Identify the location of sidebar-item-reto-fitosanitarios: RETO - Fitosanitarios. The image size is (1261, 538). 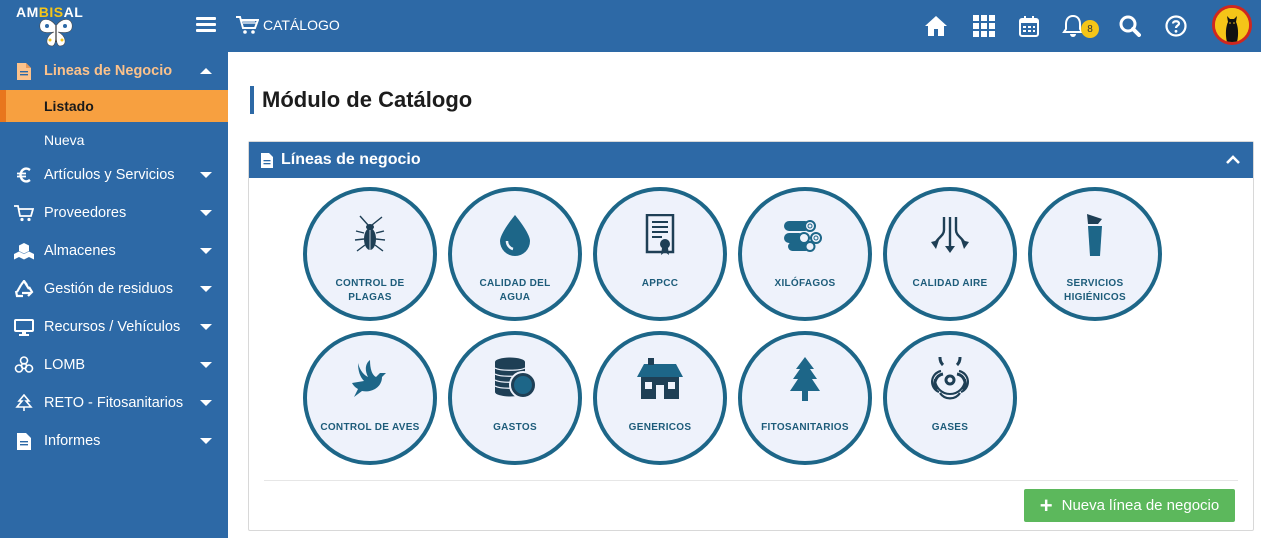
(114, 403).